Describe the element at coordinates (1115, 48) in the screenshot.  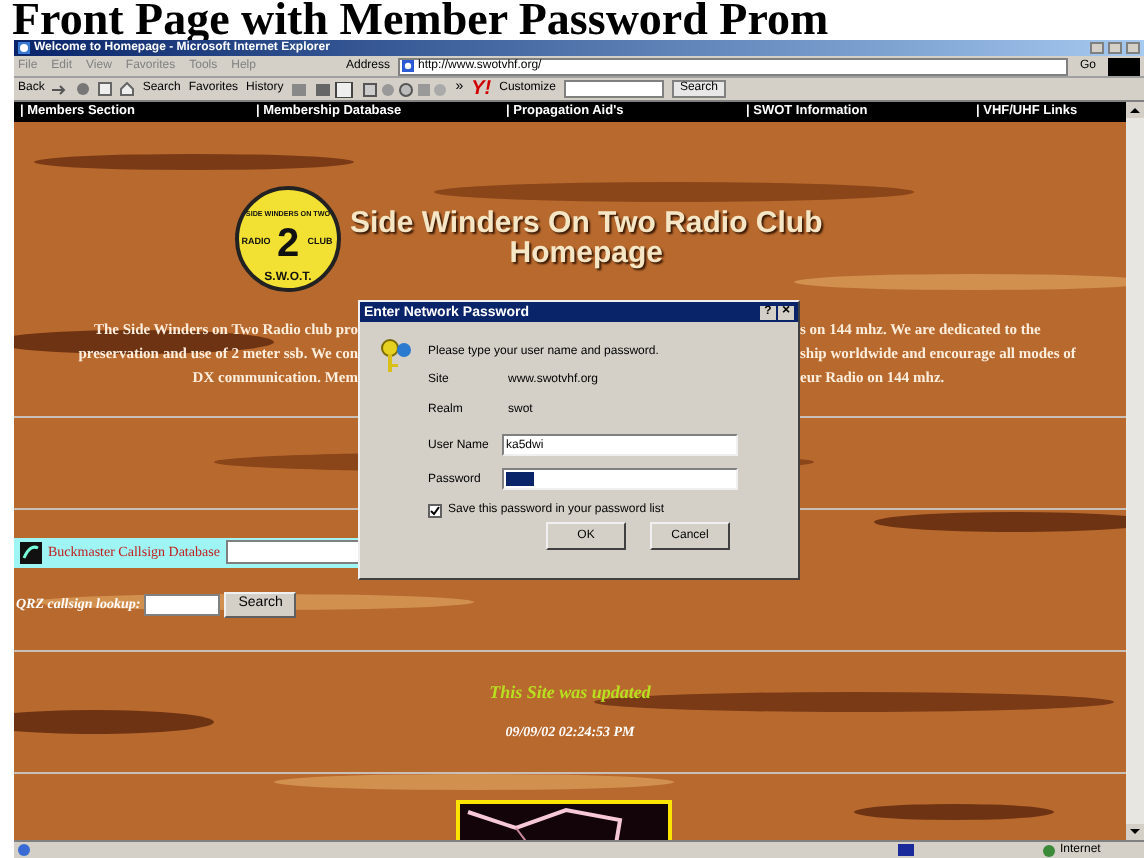
I see `maximize-button` at that location.